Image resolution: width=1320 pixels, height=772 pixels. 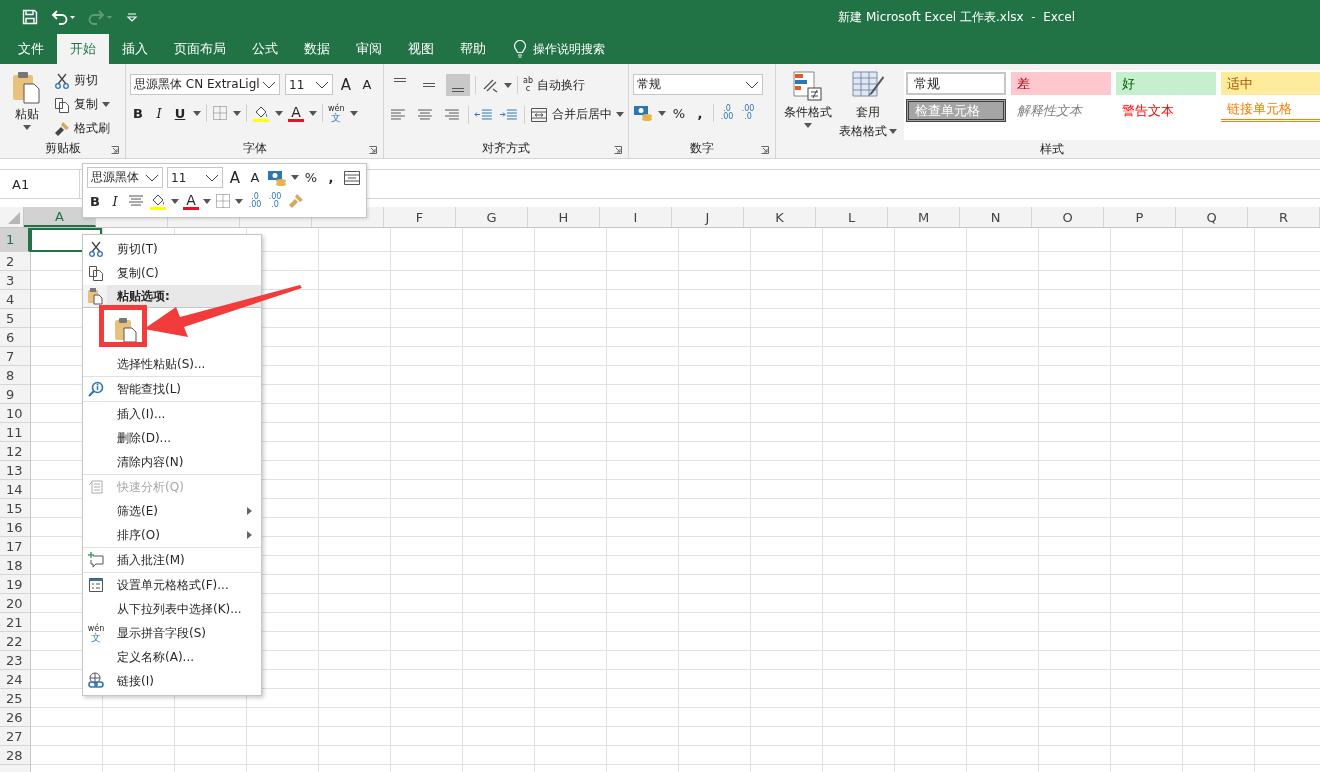 What do you see at coordinates (336, 113) in the screenshot?
I see `phonetic-guide-button: wén 文` at bounding box center [336, 113].